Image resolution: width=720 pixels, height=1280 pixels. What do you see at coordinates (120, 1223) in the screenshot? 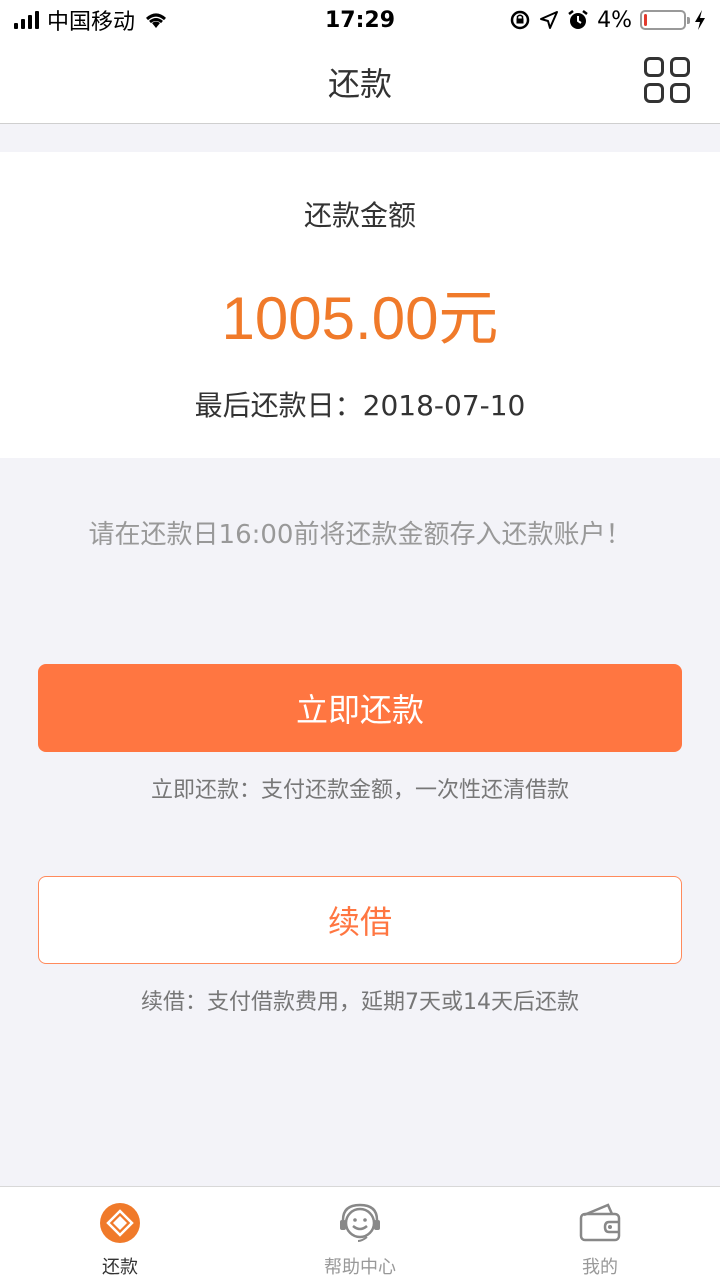
I see `repay-icon` at bounding box center [120, 1223].